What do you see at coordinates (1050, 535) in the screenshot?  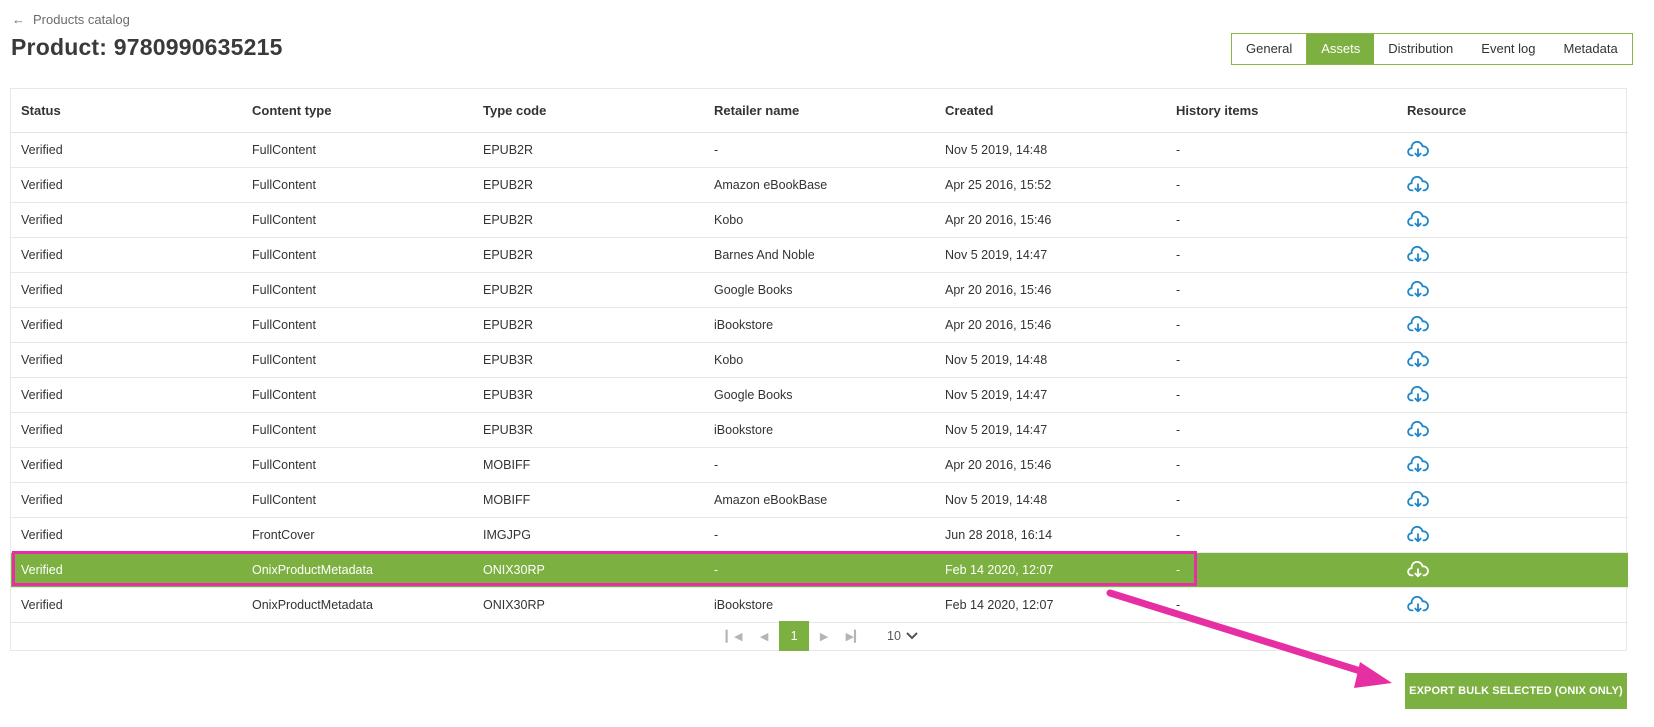 I see `cell-created: Jun 28 2018, 16:14` at bounding box center [1050, 535].